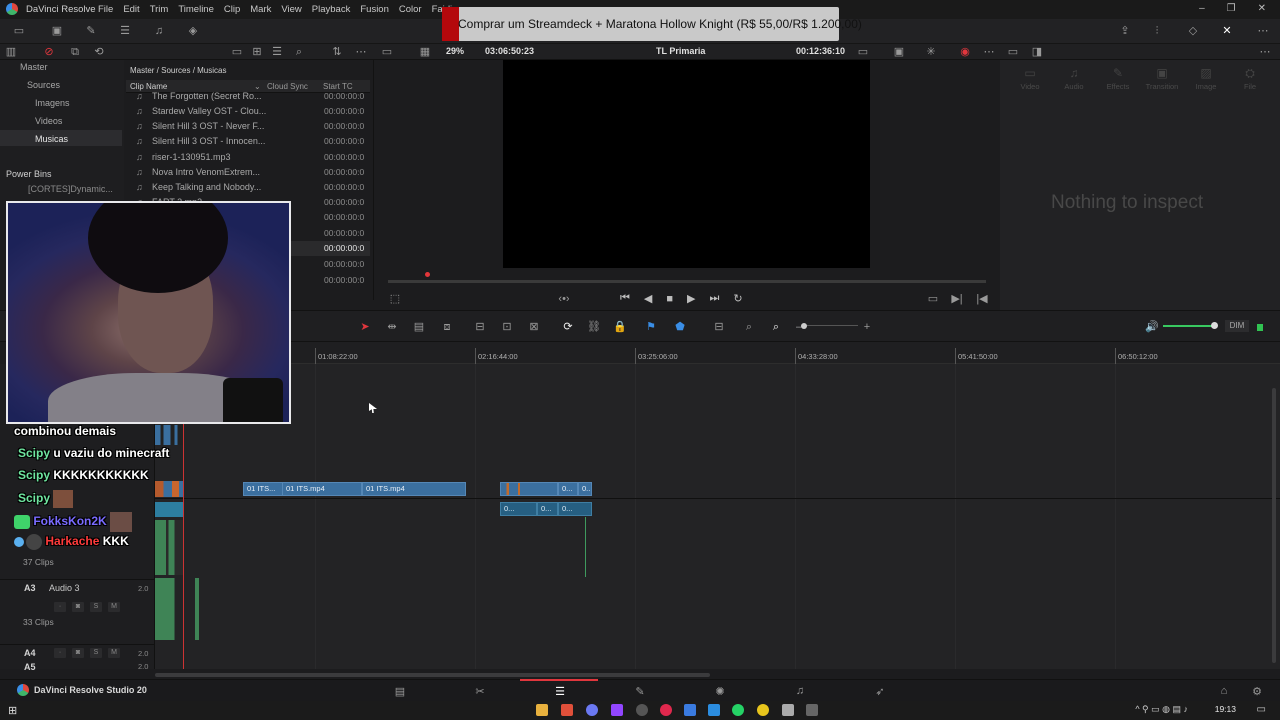  Describe the element at coordinates (534, 327) in the screenshot. I see `replace-clip-icon: ⊠` at that location.